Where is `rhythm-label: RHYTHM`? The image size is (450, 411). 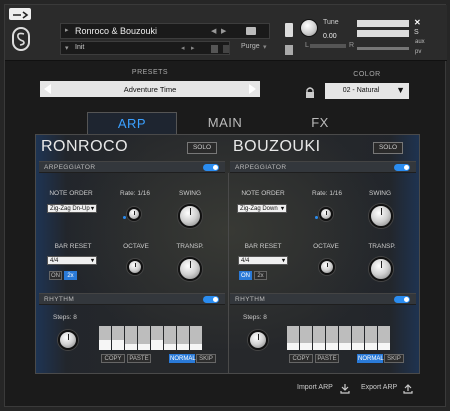
rhythm-label: RHYTHM is located at coordinates (250, 299).